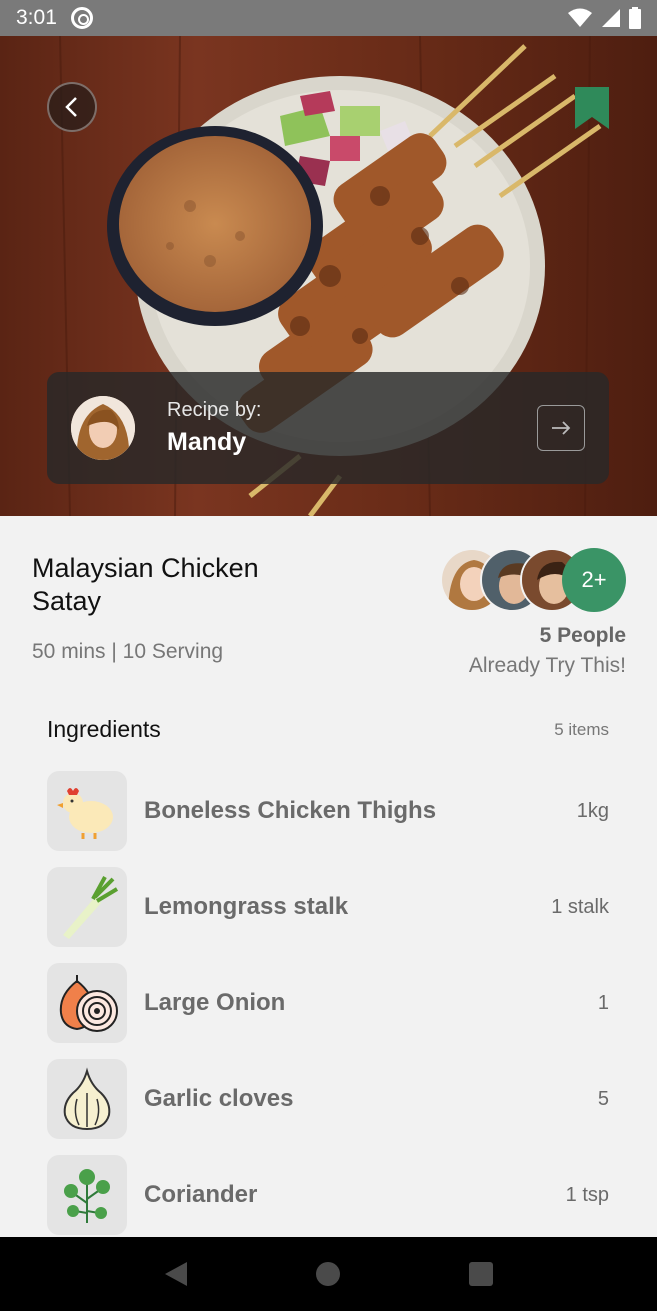 Image resolution: width=657 pixels, height=1311 pixels. I want to click on ingredients-count: 5 items, so click(581, 729).